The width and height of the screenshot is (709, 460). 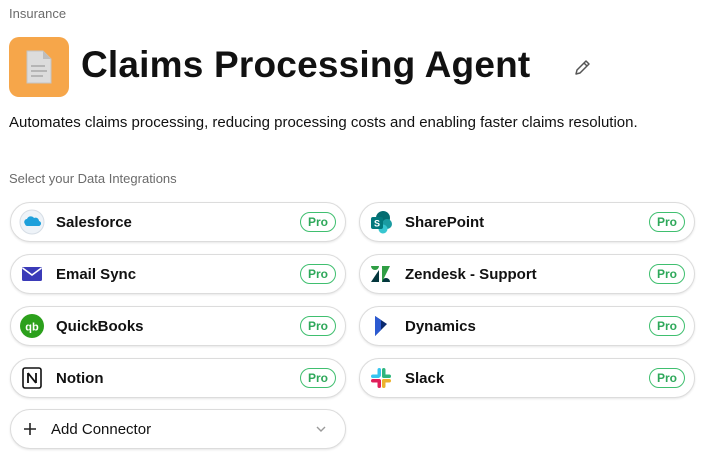 What do you see at coordinates (96, 274) in the screenshot?
I see `integration-label: Email Sync` at bounding box center [96, 274].